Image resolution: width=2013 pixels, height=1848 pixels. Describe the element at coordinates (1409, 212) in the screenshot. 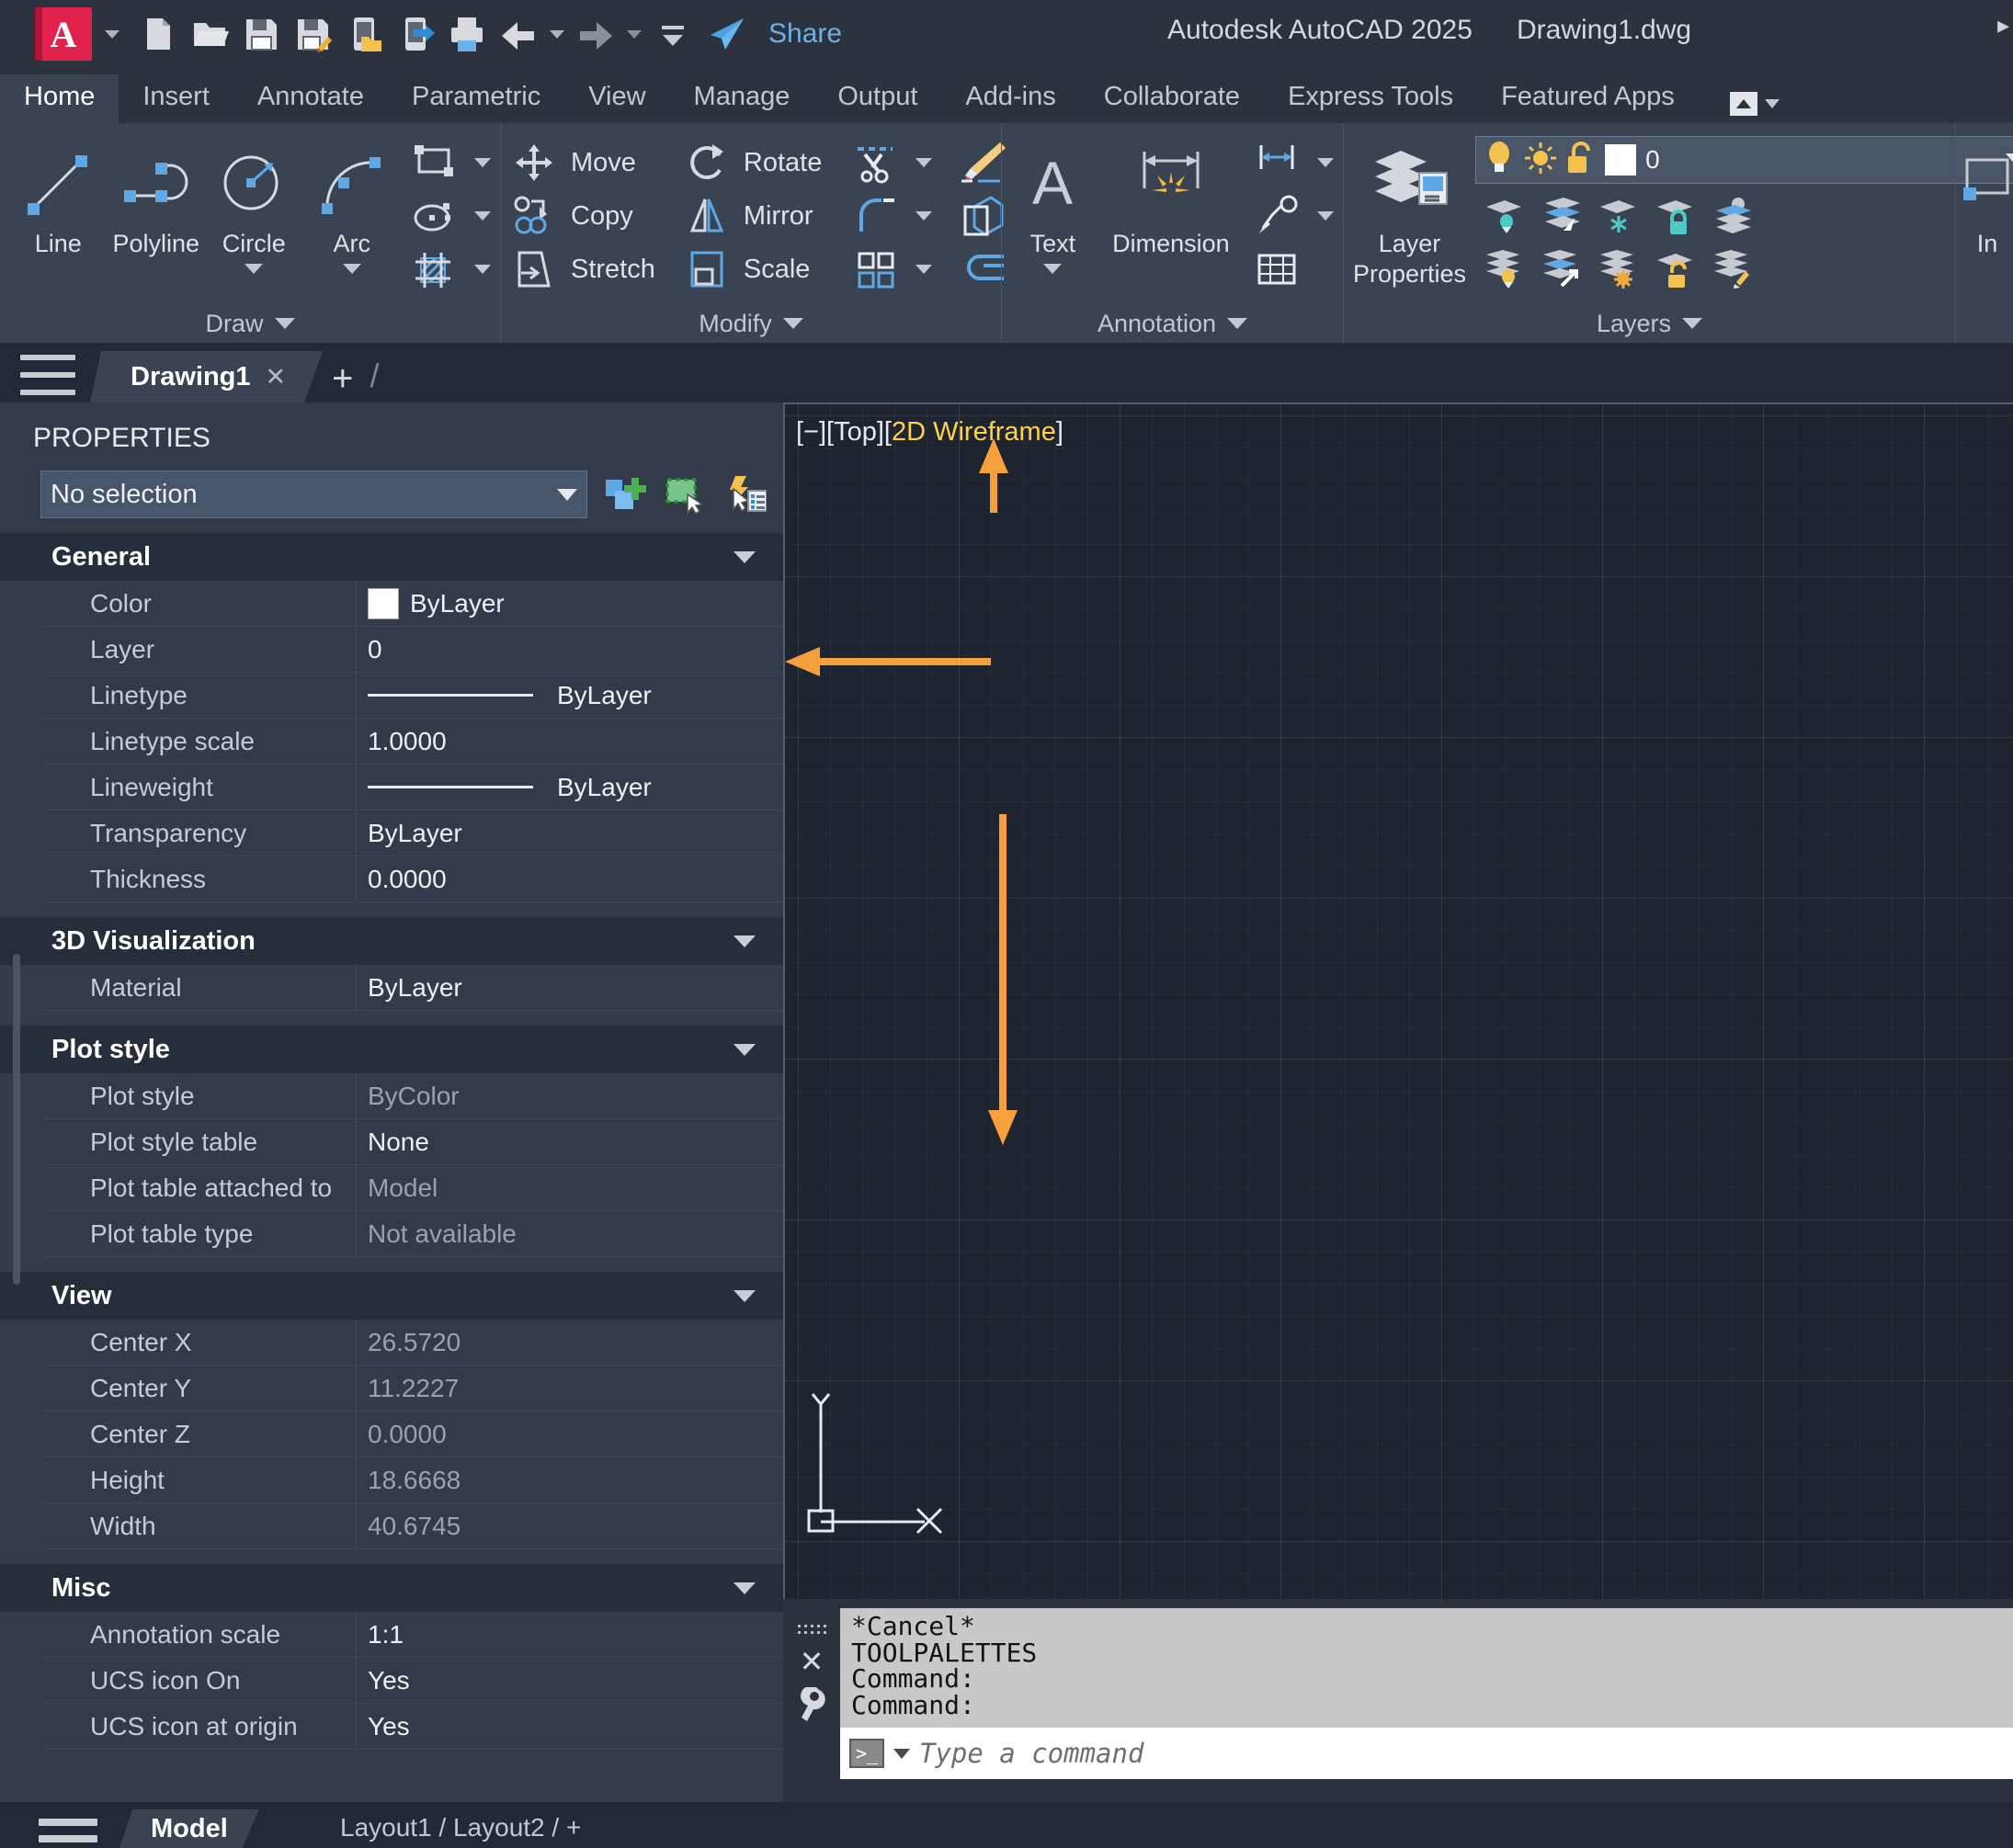

I see `layer-properties-button: Layer Properties` at that location.